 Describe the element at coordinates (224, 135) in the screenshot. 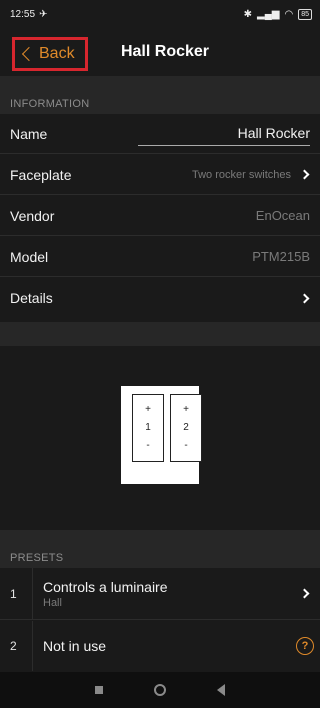

I see `name-field: Hall Rocker` at that location.